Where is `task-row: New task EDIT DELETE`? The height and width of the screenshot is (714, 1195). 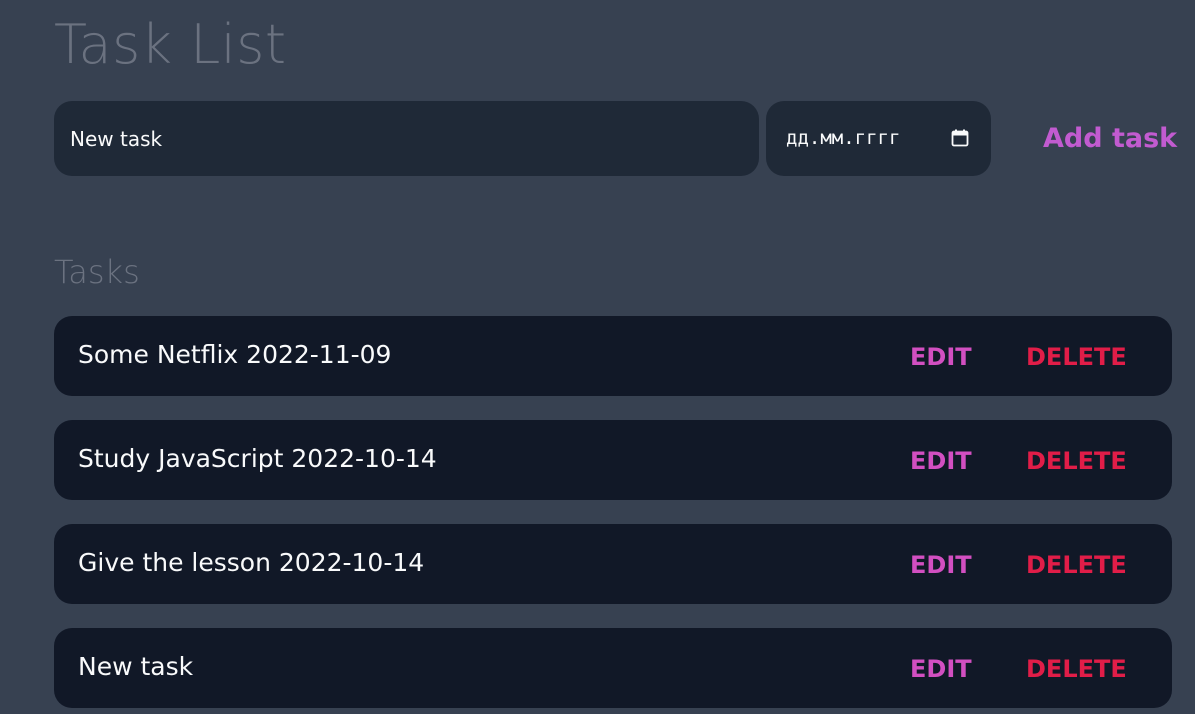
task-row: New task EDIT DELETE is located at coordinates (613, 668).